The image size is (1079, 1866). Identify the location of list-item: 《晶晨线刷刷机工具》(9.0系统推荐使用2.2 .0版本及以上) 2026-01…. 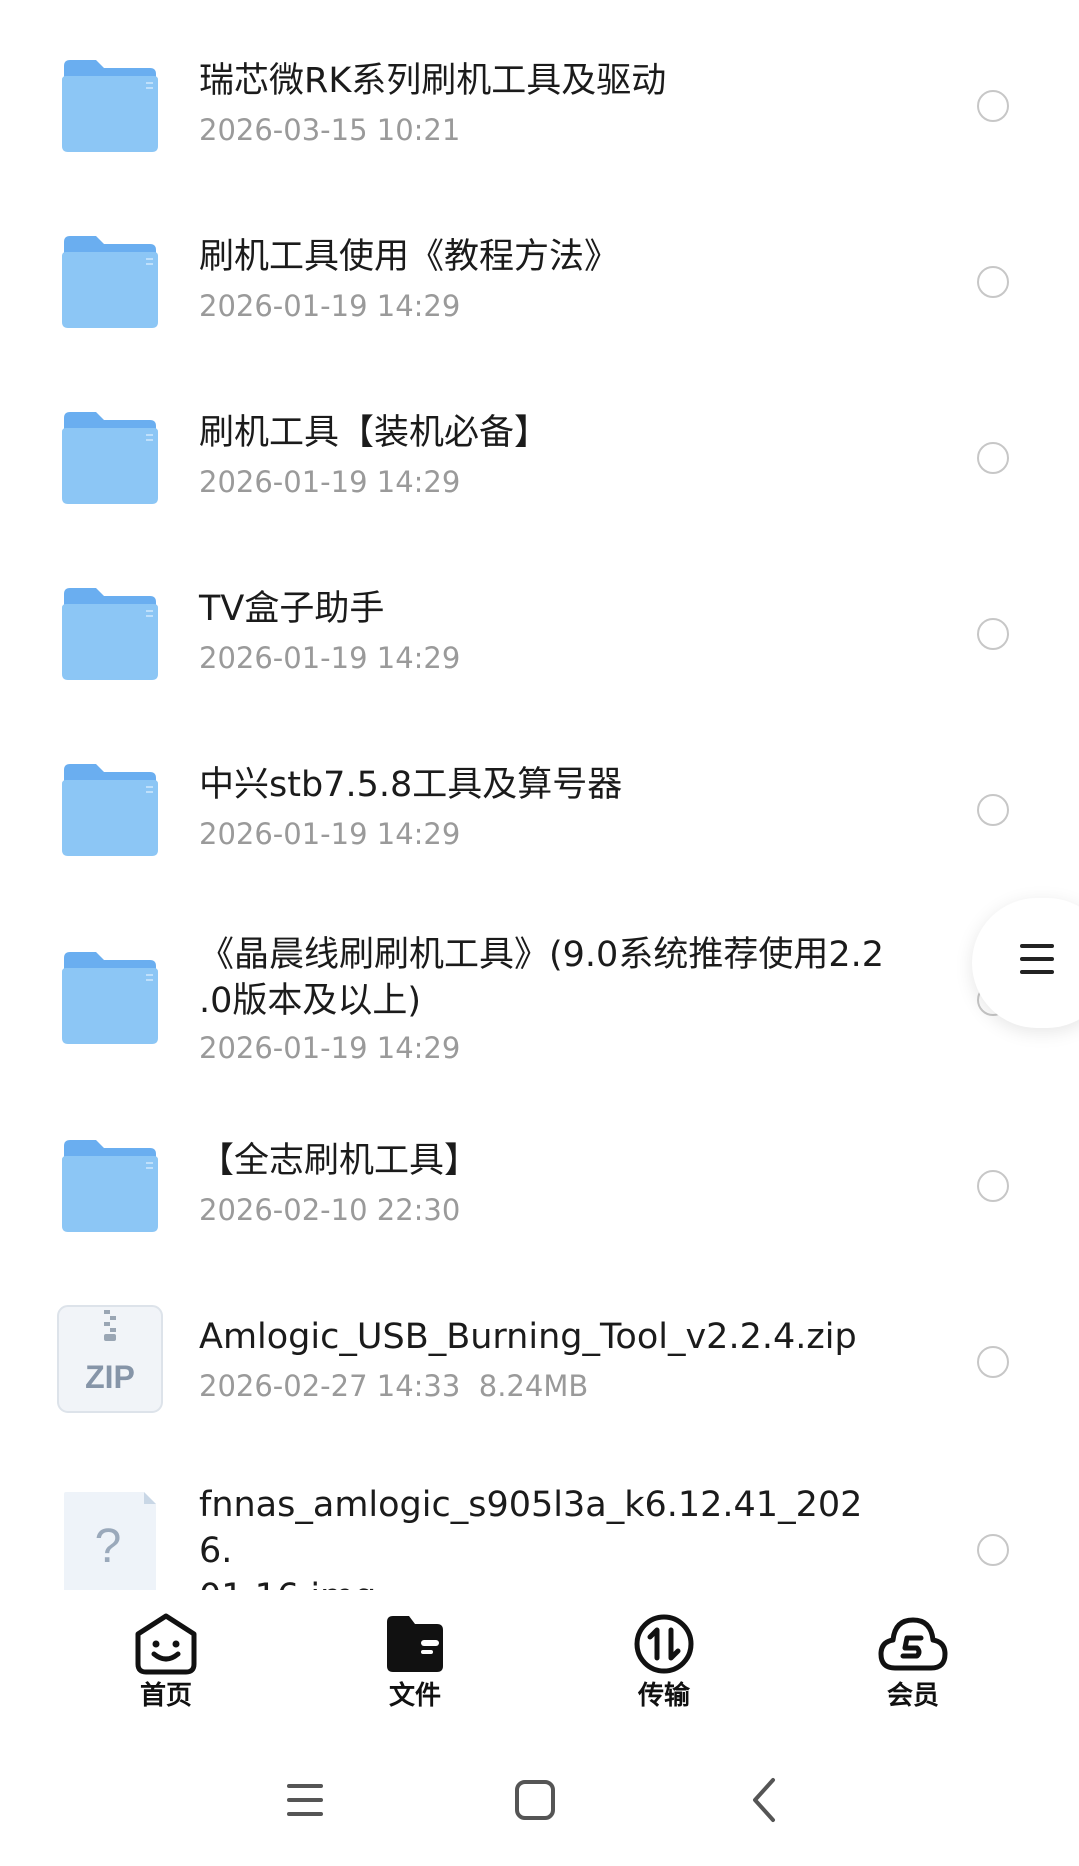
(539, 998).